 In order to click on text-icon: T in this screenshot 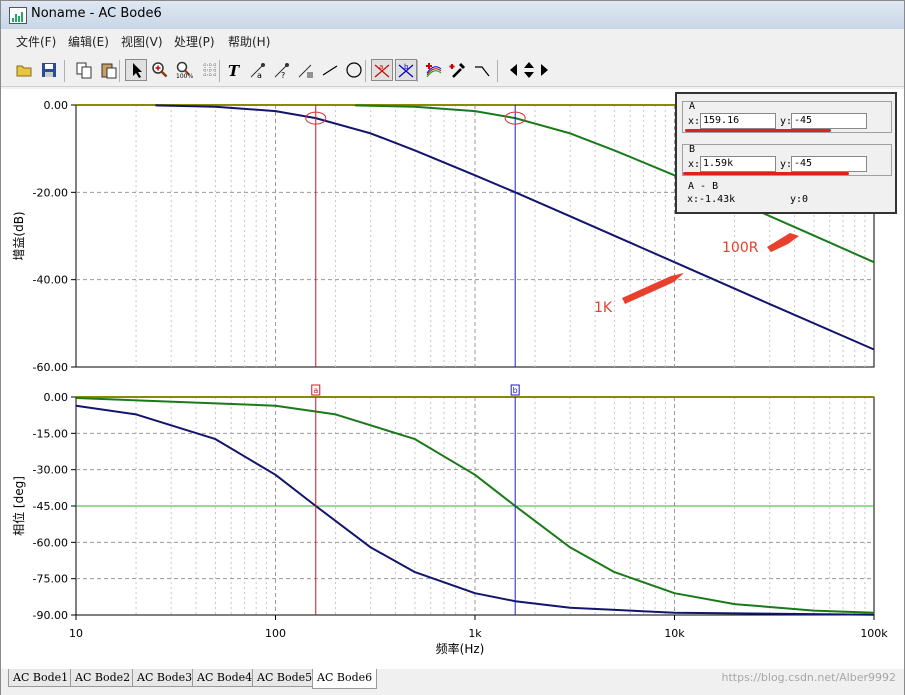, I will do `click(234, 70)`.